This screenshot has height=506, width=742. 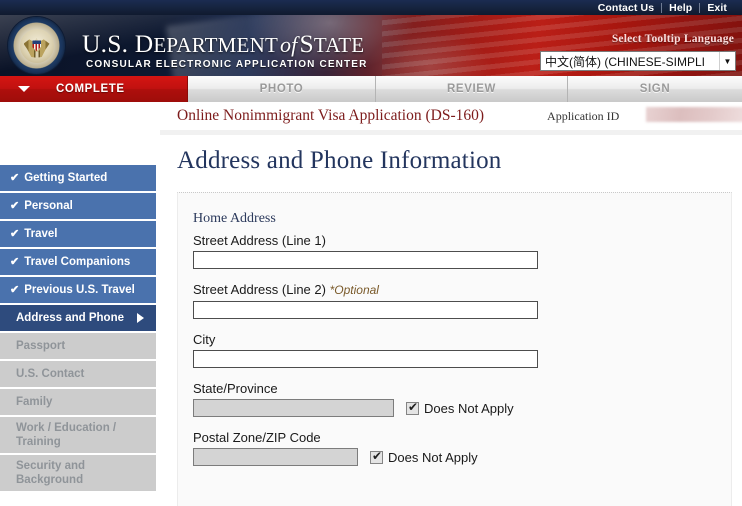 I want to click on tab-review: REVIEW, so click(x=472, y=89).